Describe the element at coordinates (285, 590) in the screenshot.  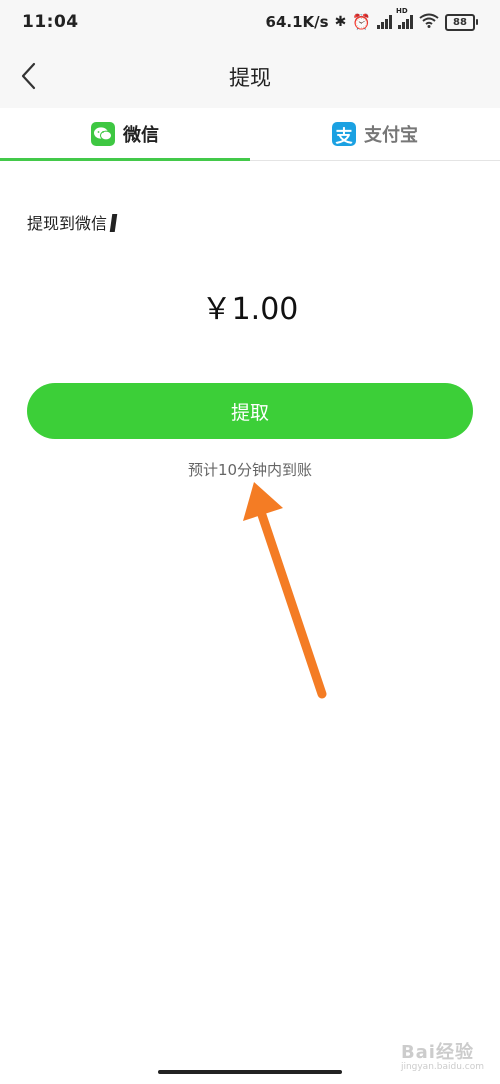
I see `annotation-arrow-icon` at that location.